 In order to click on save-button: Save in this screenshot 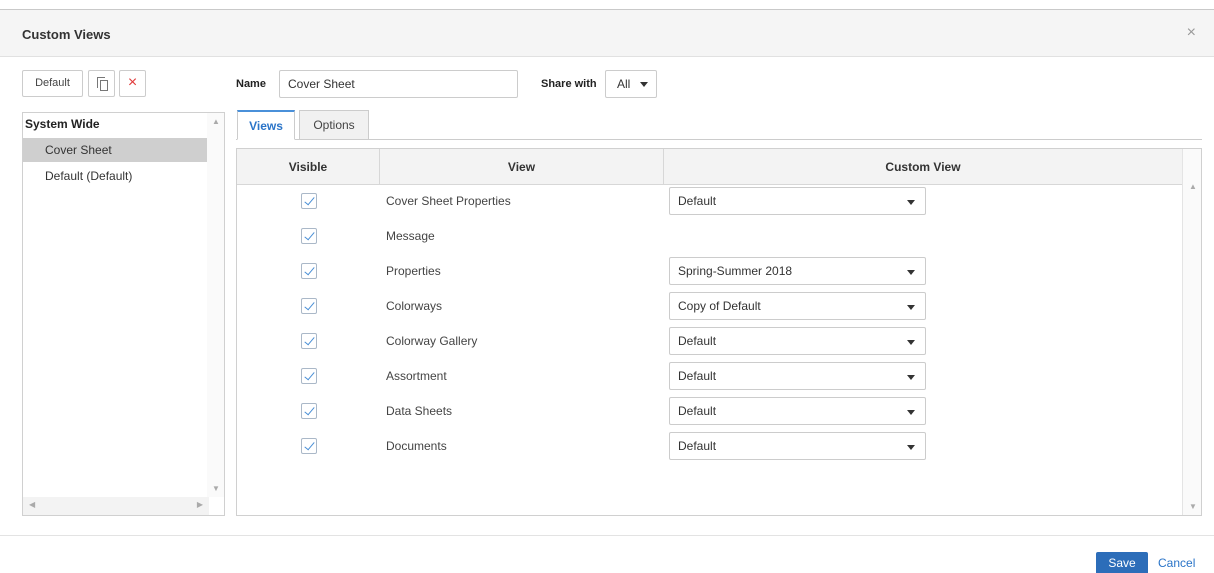, I will do `click(1122, 562)`.